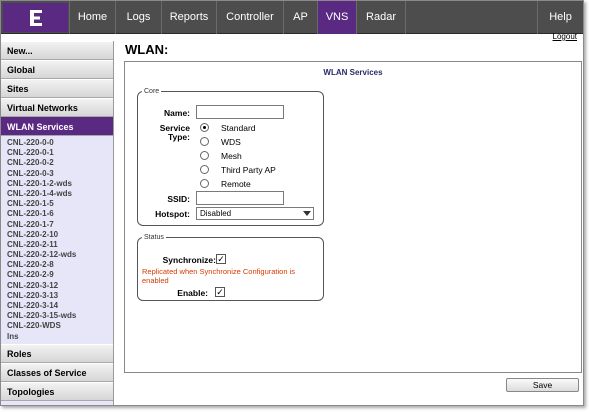 This screenshot has width=589, height=412. I want to click on service-type-remote-radio, so click(204, 183).